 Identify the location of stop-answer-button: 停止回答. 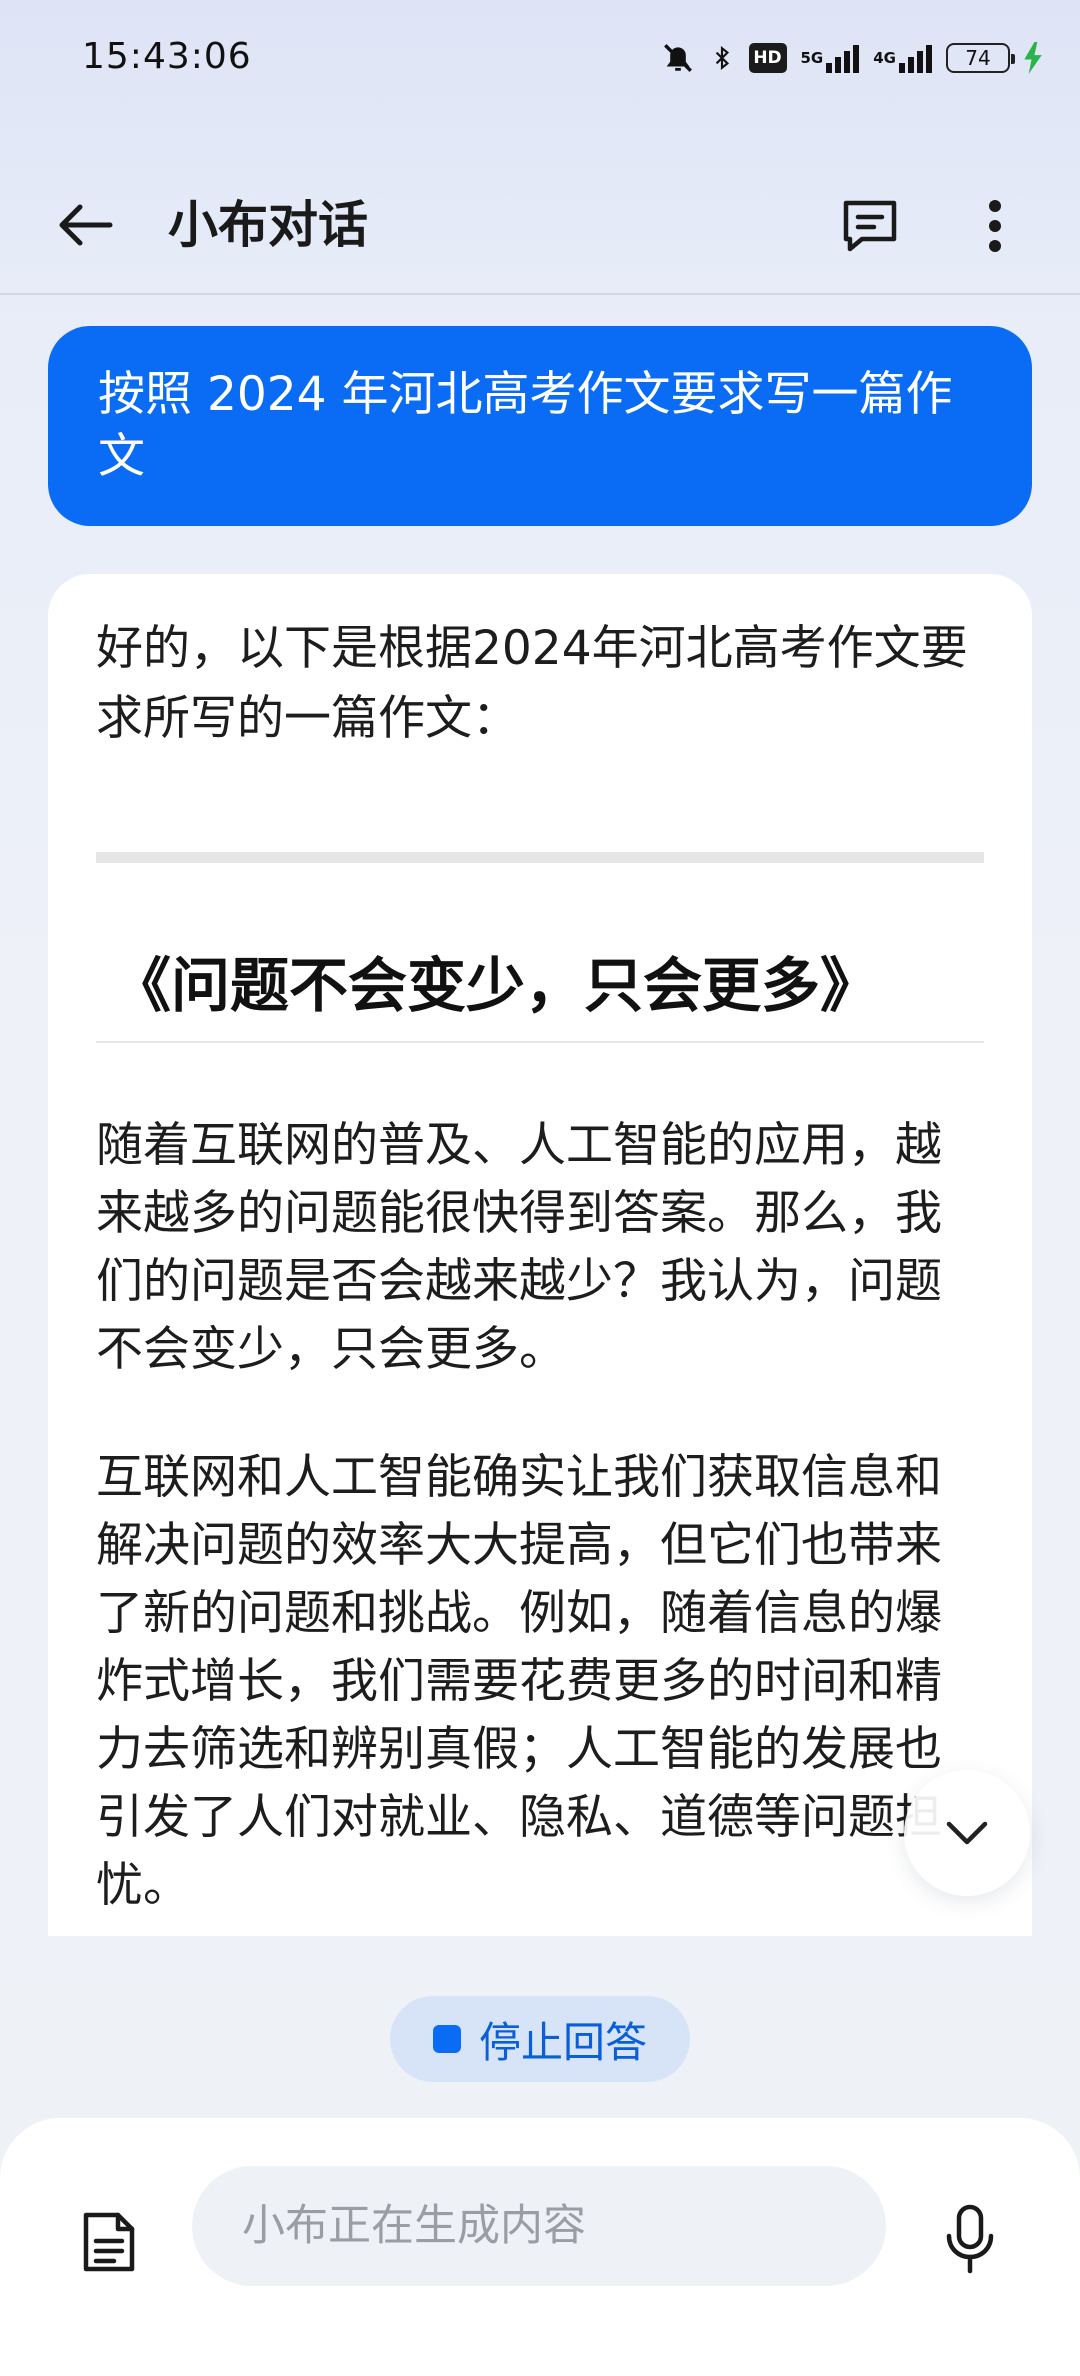
(540, 2039).